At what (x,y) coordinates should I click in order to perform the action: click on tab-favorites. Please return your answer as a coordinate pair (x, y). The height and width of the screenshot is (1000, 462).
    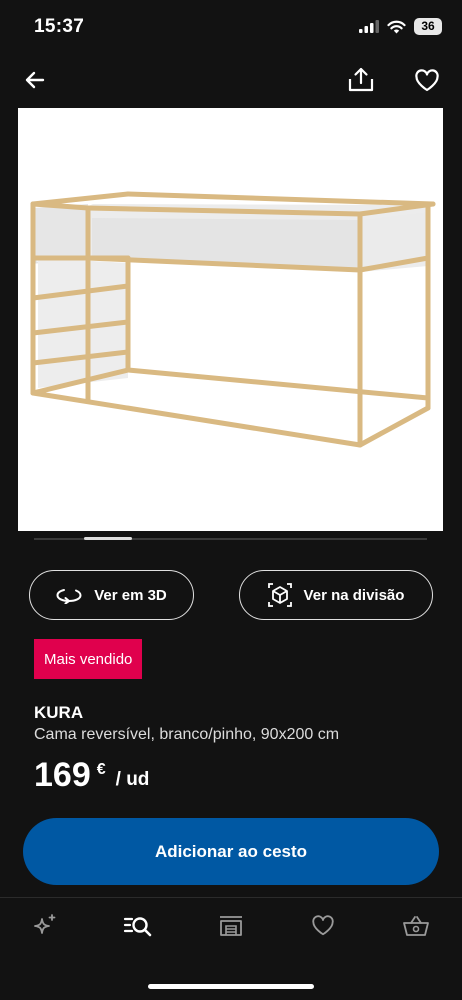
    Looking at the image, I should click on (323, 926).